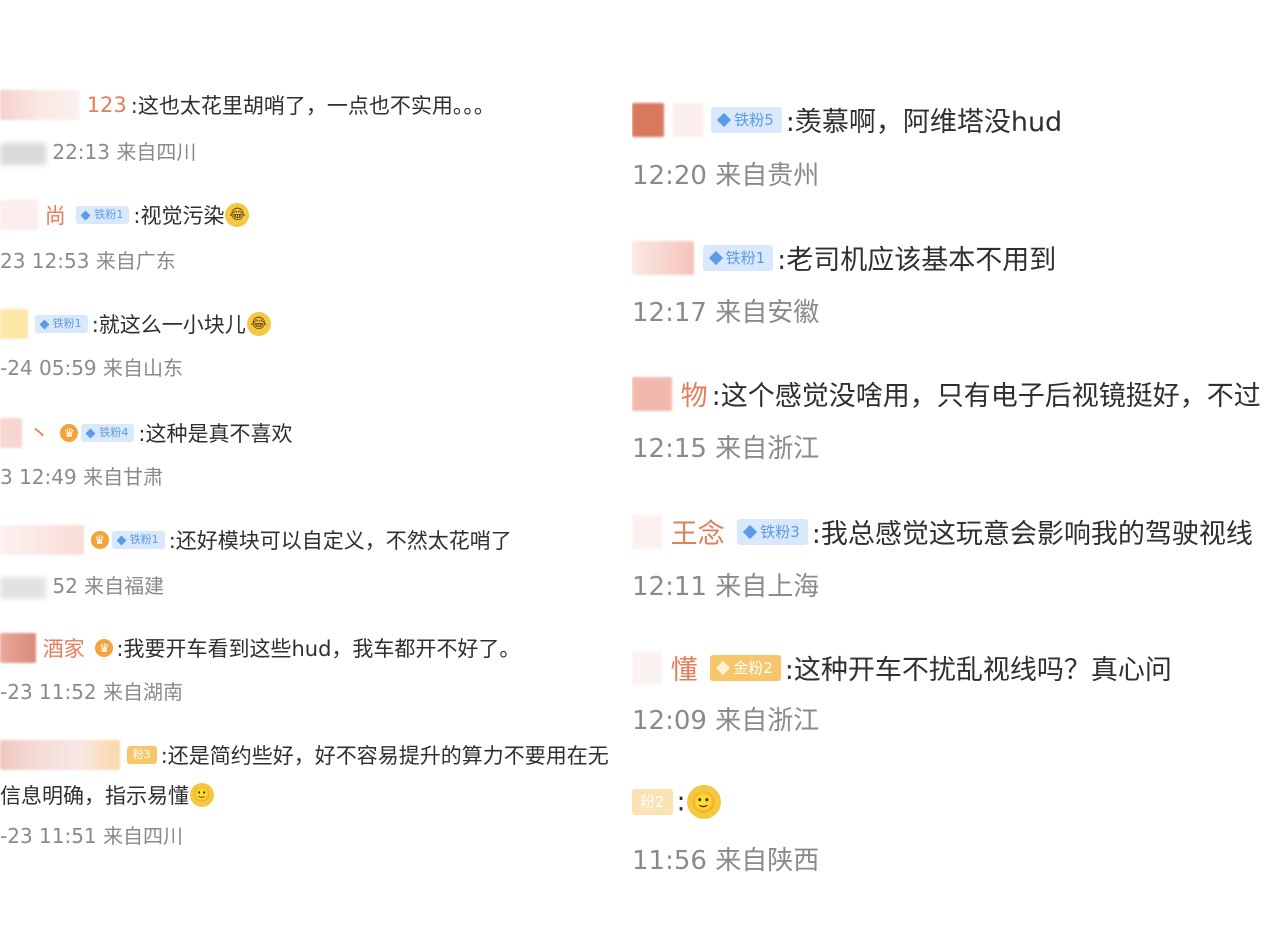 Image resolution: width=1265 pixels, height=949 pixels. I want to click on comment-time: 12:20, so click(669, 176).